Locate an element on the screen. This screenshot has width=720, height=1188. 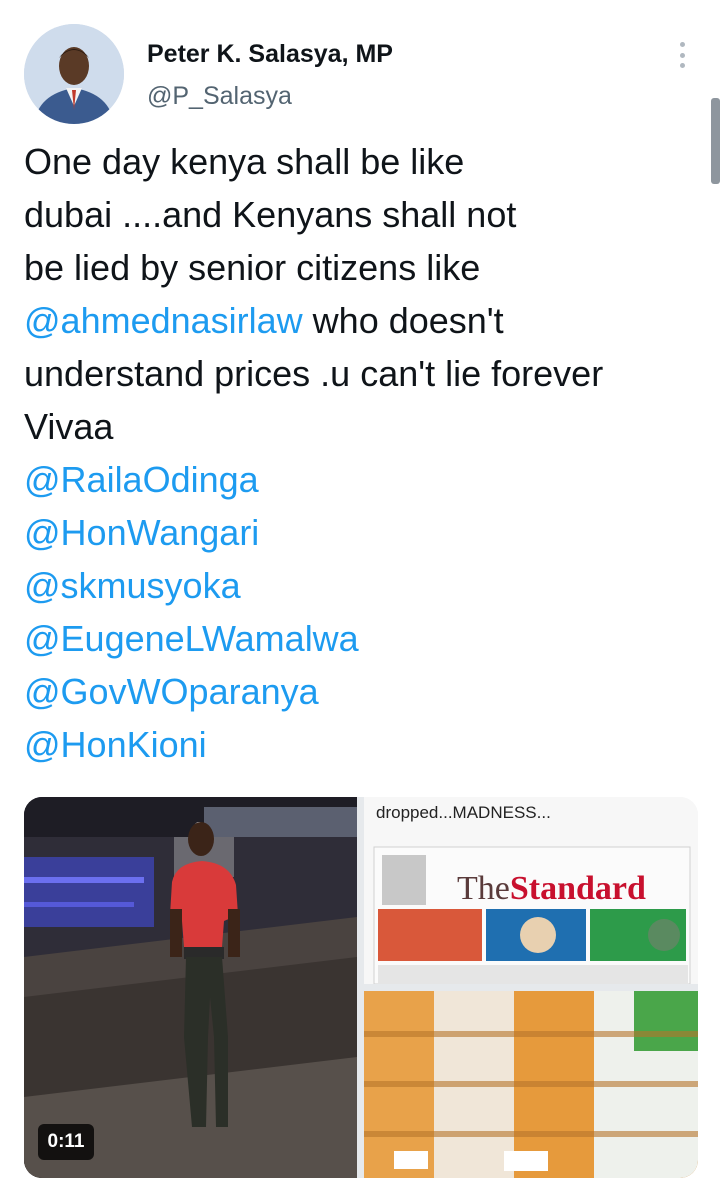
mention-link: @EugeneLWamalwa is located at coordinates (191, 638).